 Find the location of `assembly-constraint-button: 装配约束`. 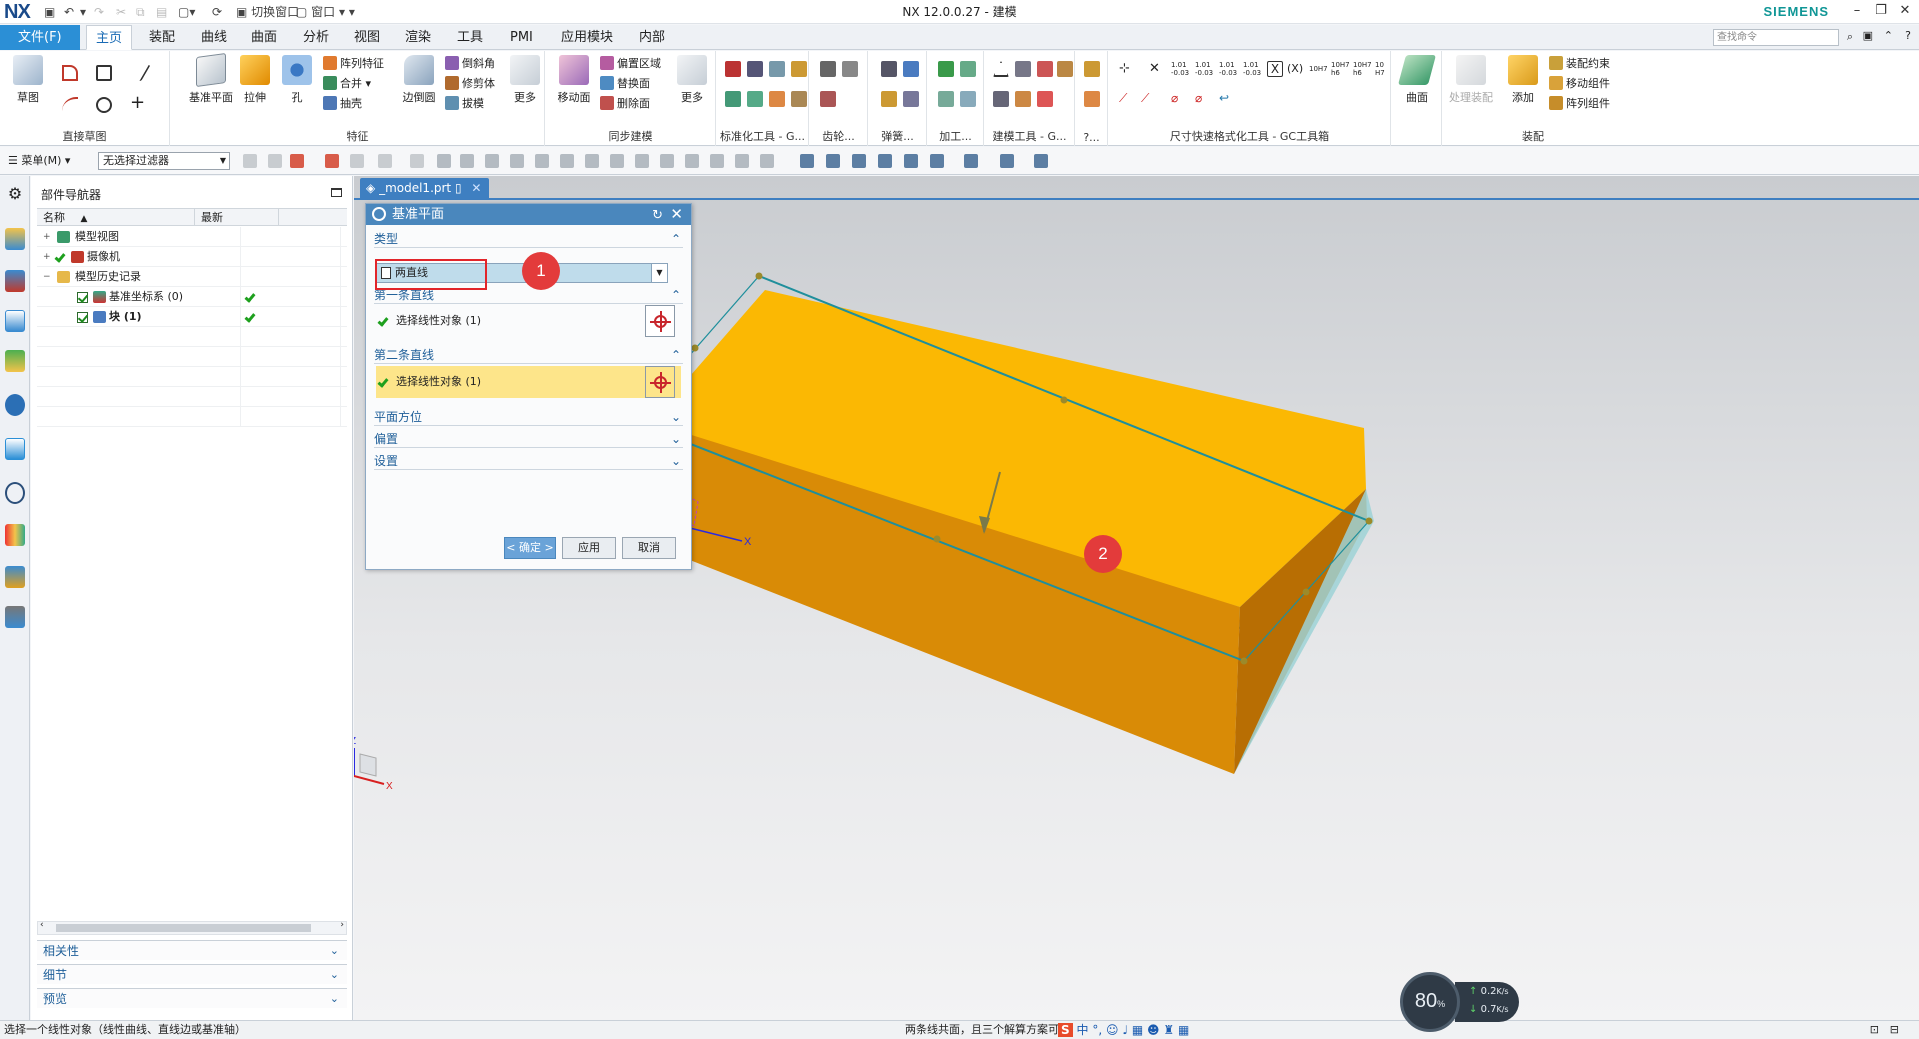

assembly-constraint-button: 装配约束 is located at coordinates (1579, 64).